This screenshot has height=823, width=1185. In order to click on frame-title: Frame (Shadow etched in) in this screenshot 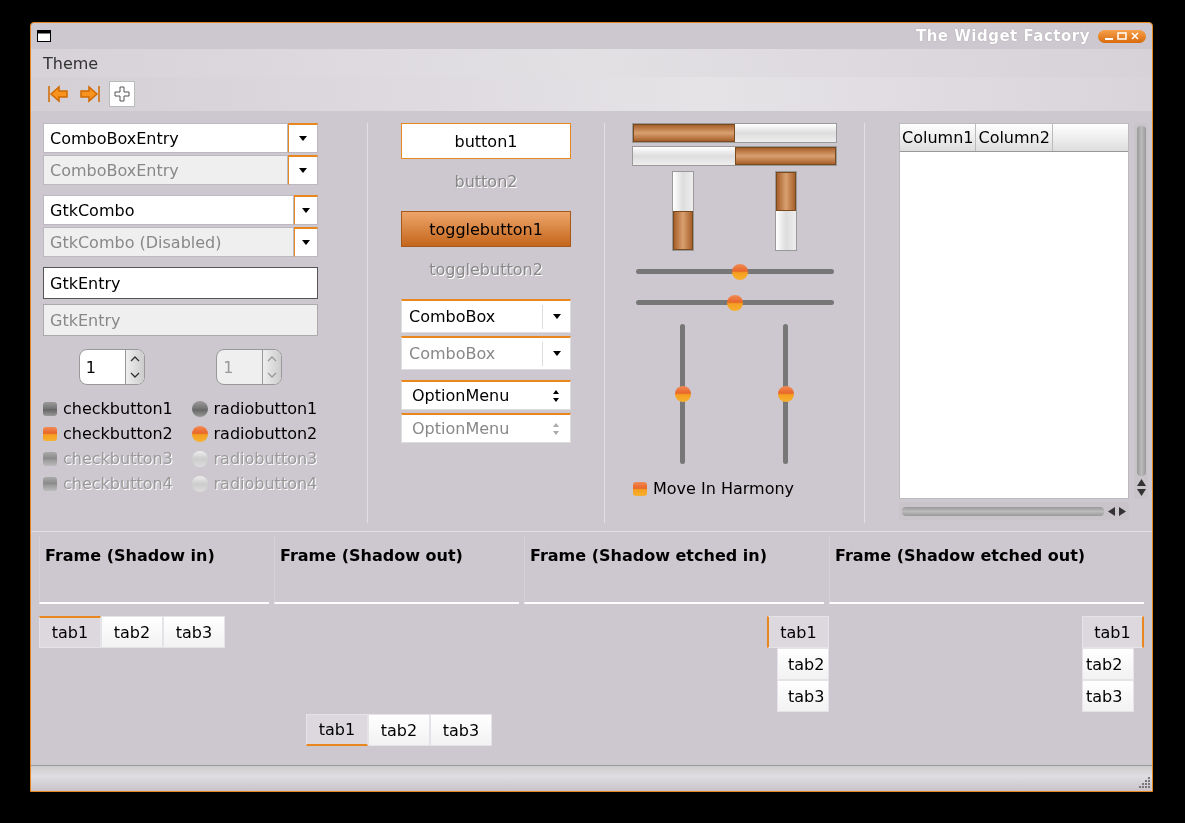, I will do `click(648, 555)`.